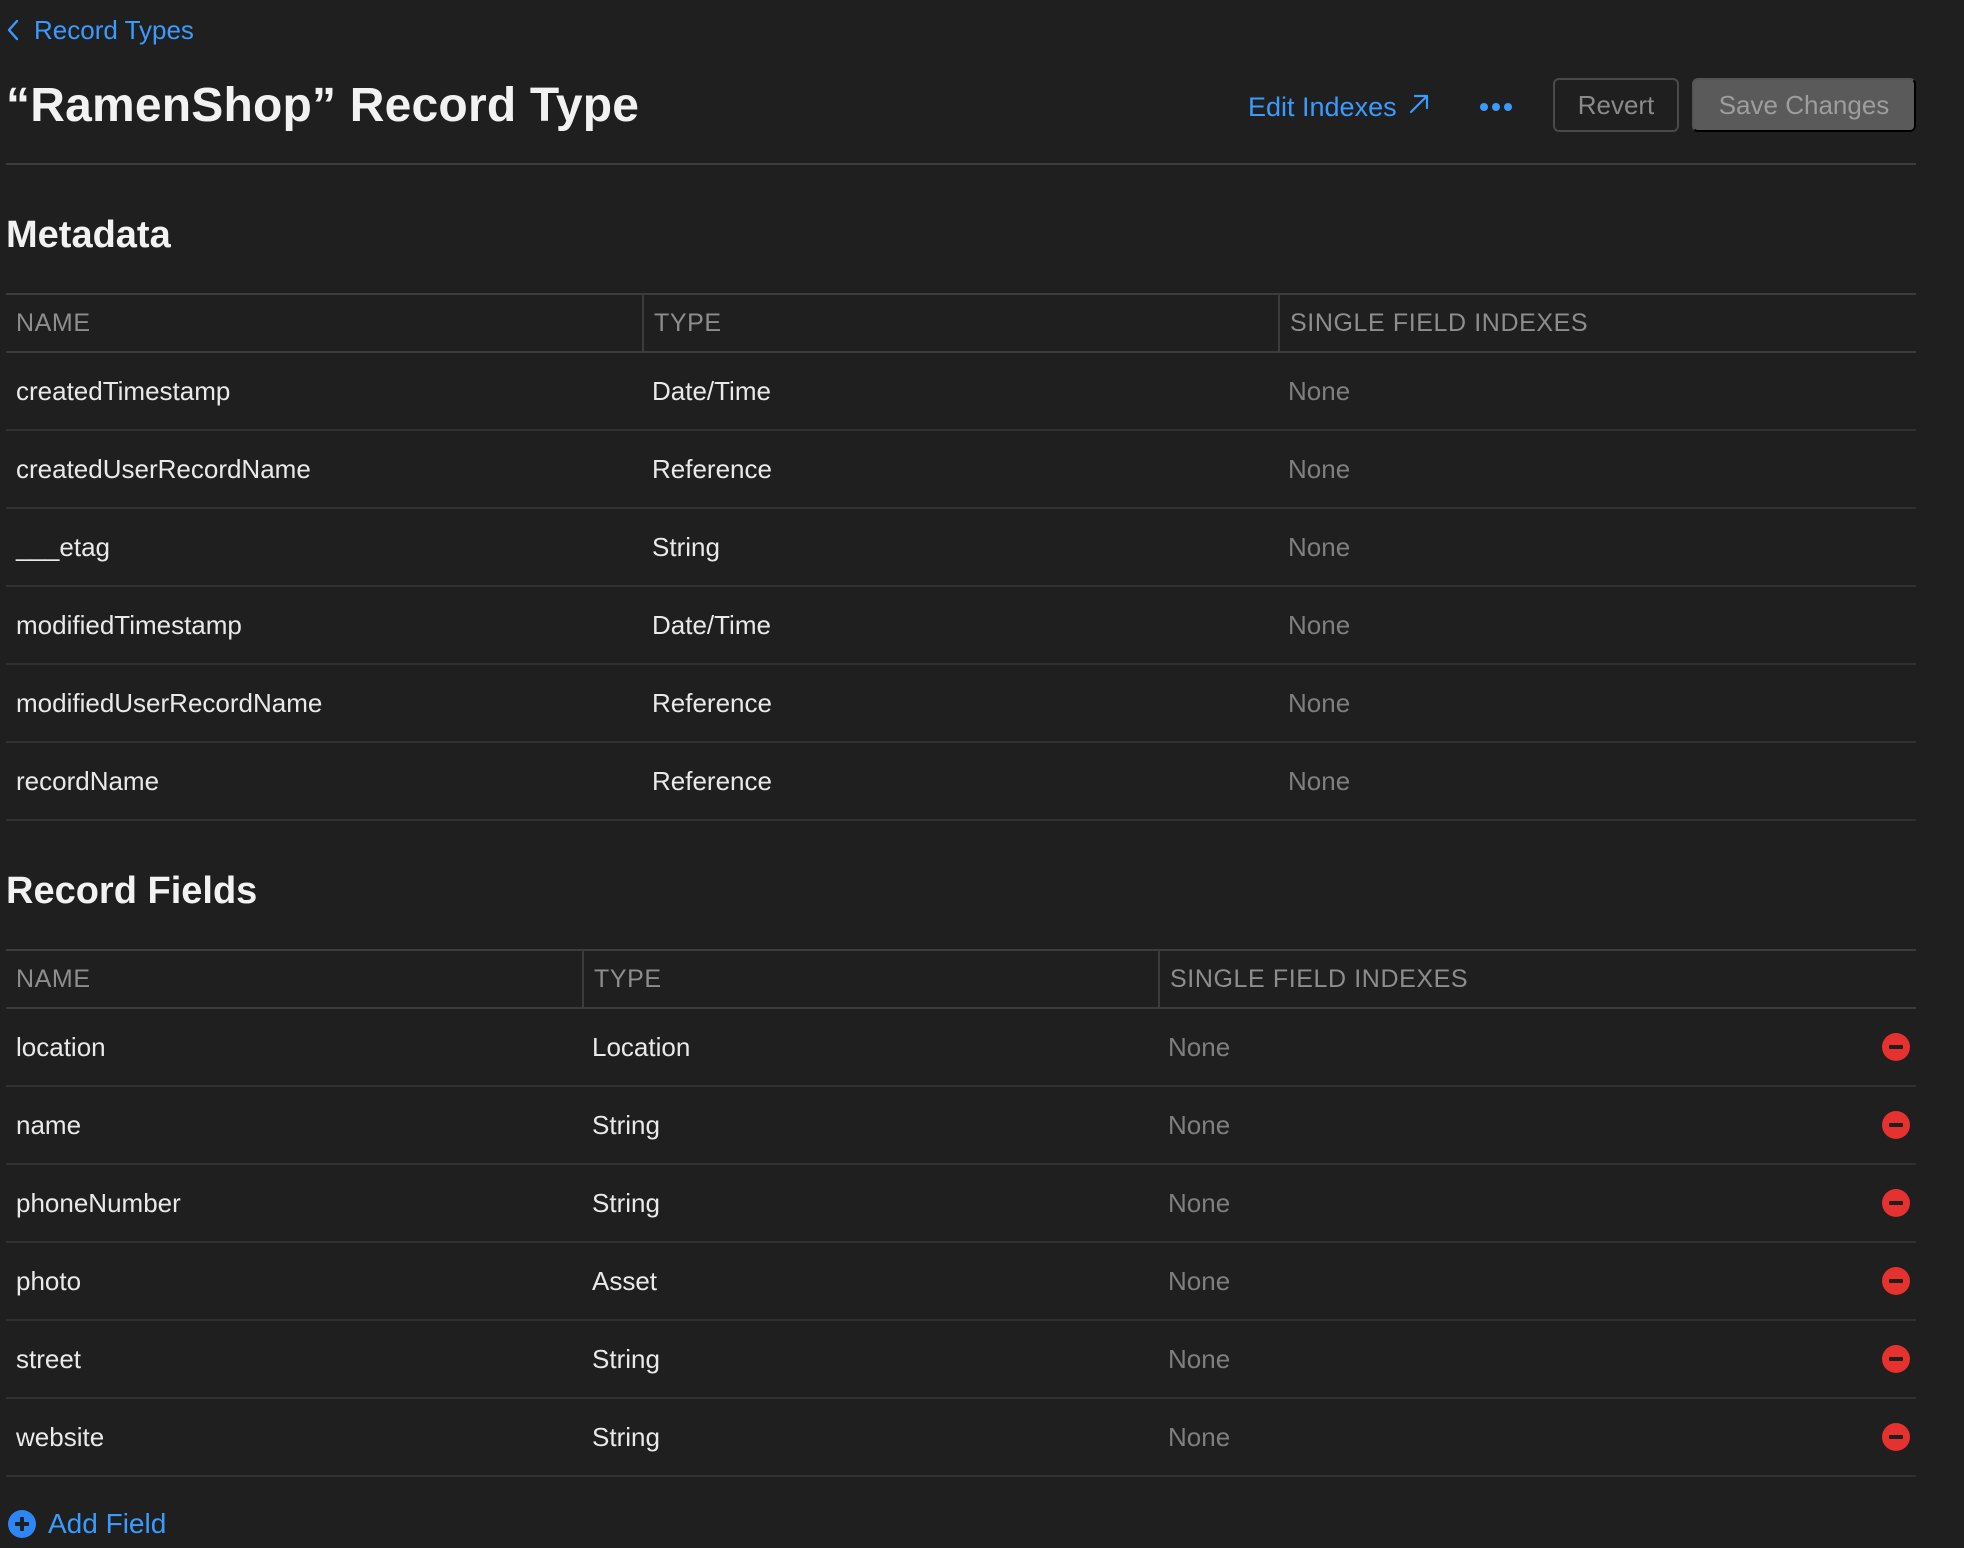 The width and height of the screenshot is (1964, 1548). I want to click on metadata-table-header: NAME TYPE SINGLE FIELD INDEXES, so click(961, 323).